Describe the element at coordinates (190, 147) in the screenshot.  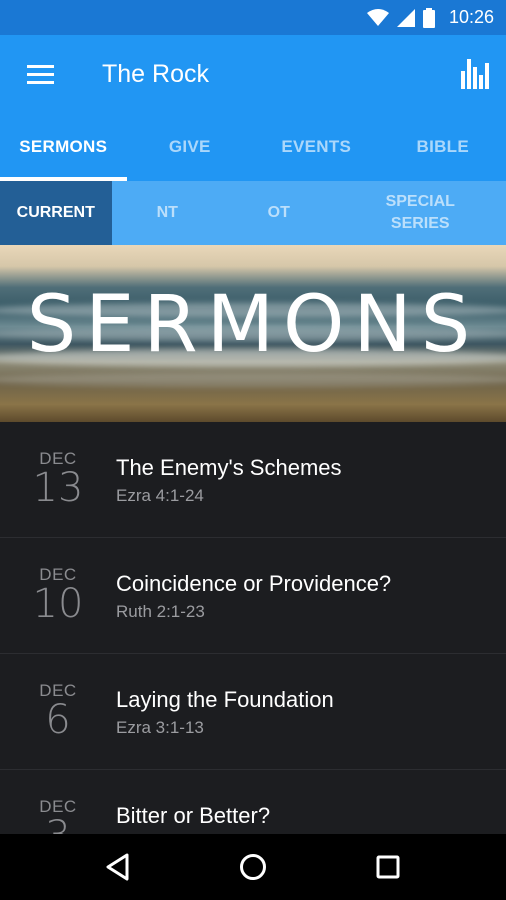
I see `tab-give: GIVE` at that location.